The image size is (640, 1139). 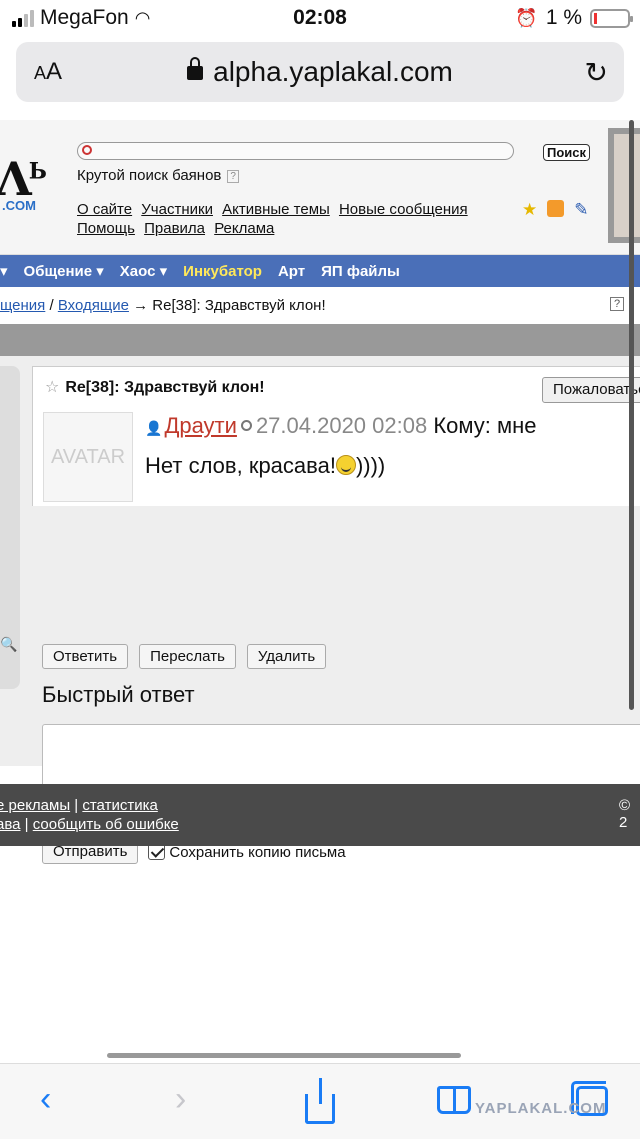 I want to click on pencil-icon: ✎, so click(x=581, y=210).